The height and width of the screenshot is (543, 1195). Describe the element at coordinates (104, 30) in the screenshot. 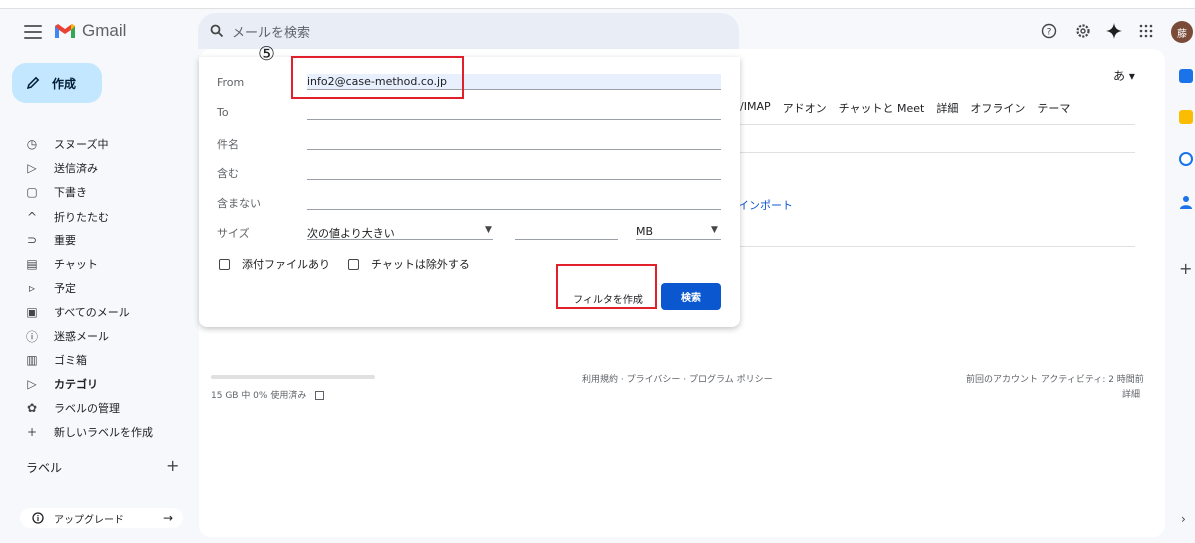

I see `app-name: Gmail` at that location.